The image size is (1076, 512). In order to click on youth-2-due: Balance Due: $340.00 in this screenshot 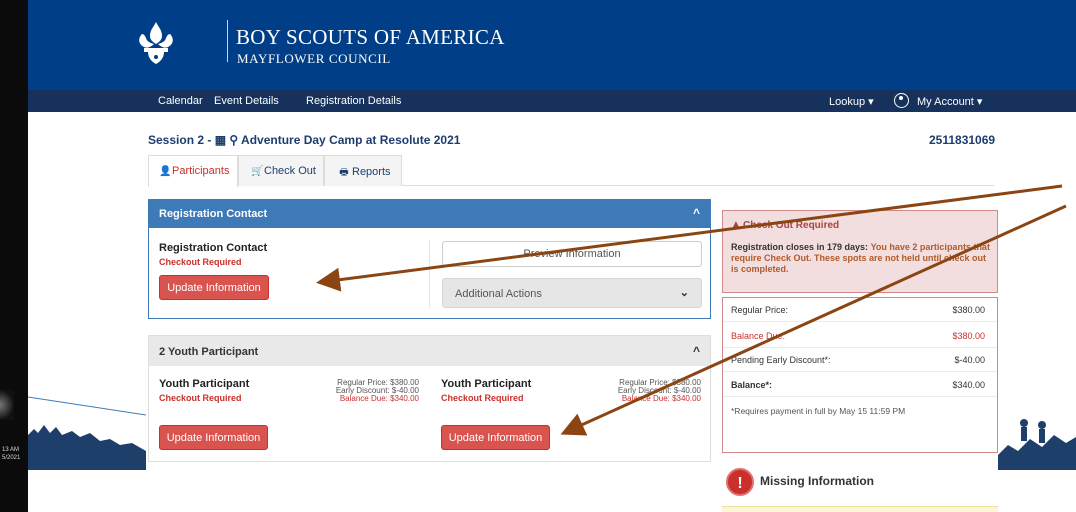, I will do `click(661, 398)`.